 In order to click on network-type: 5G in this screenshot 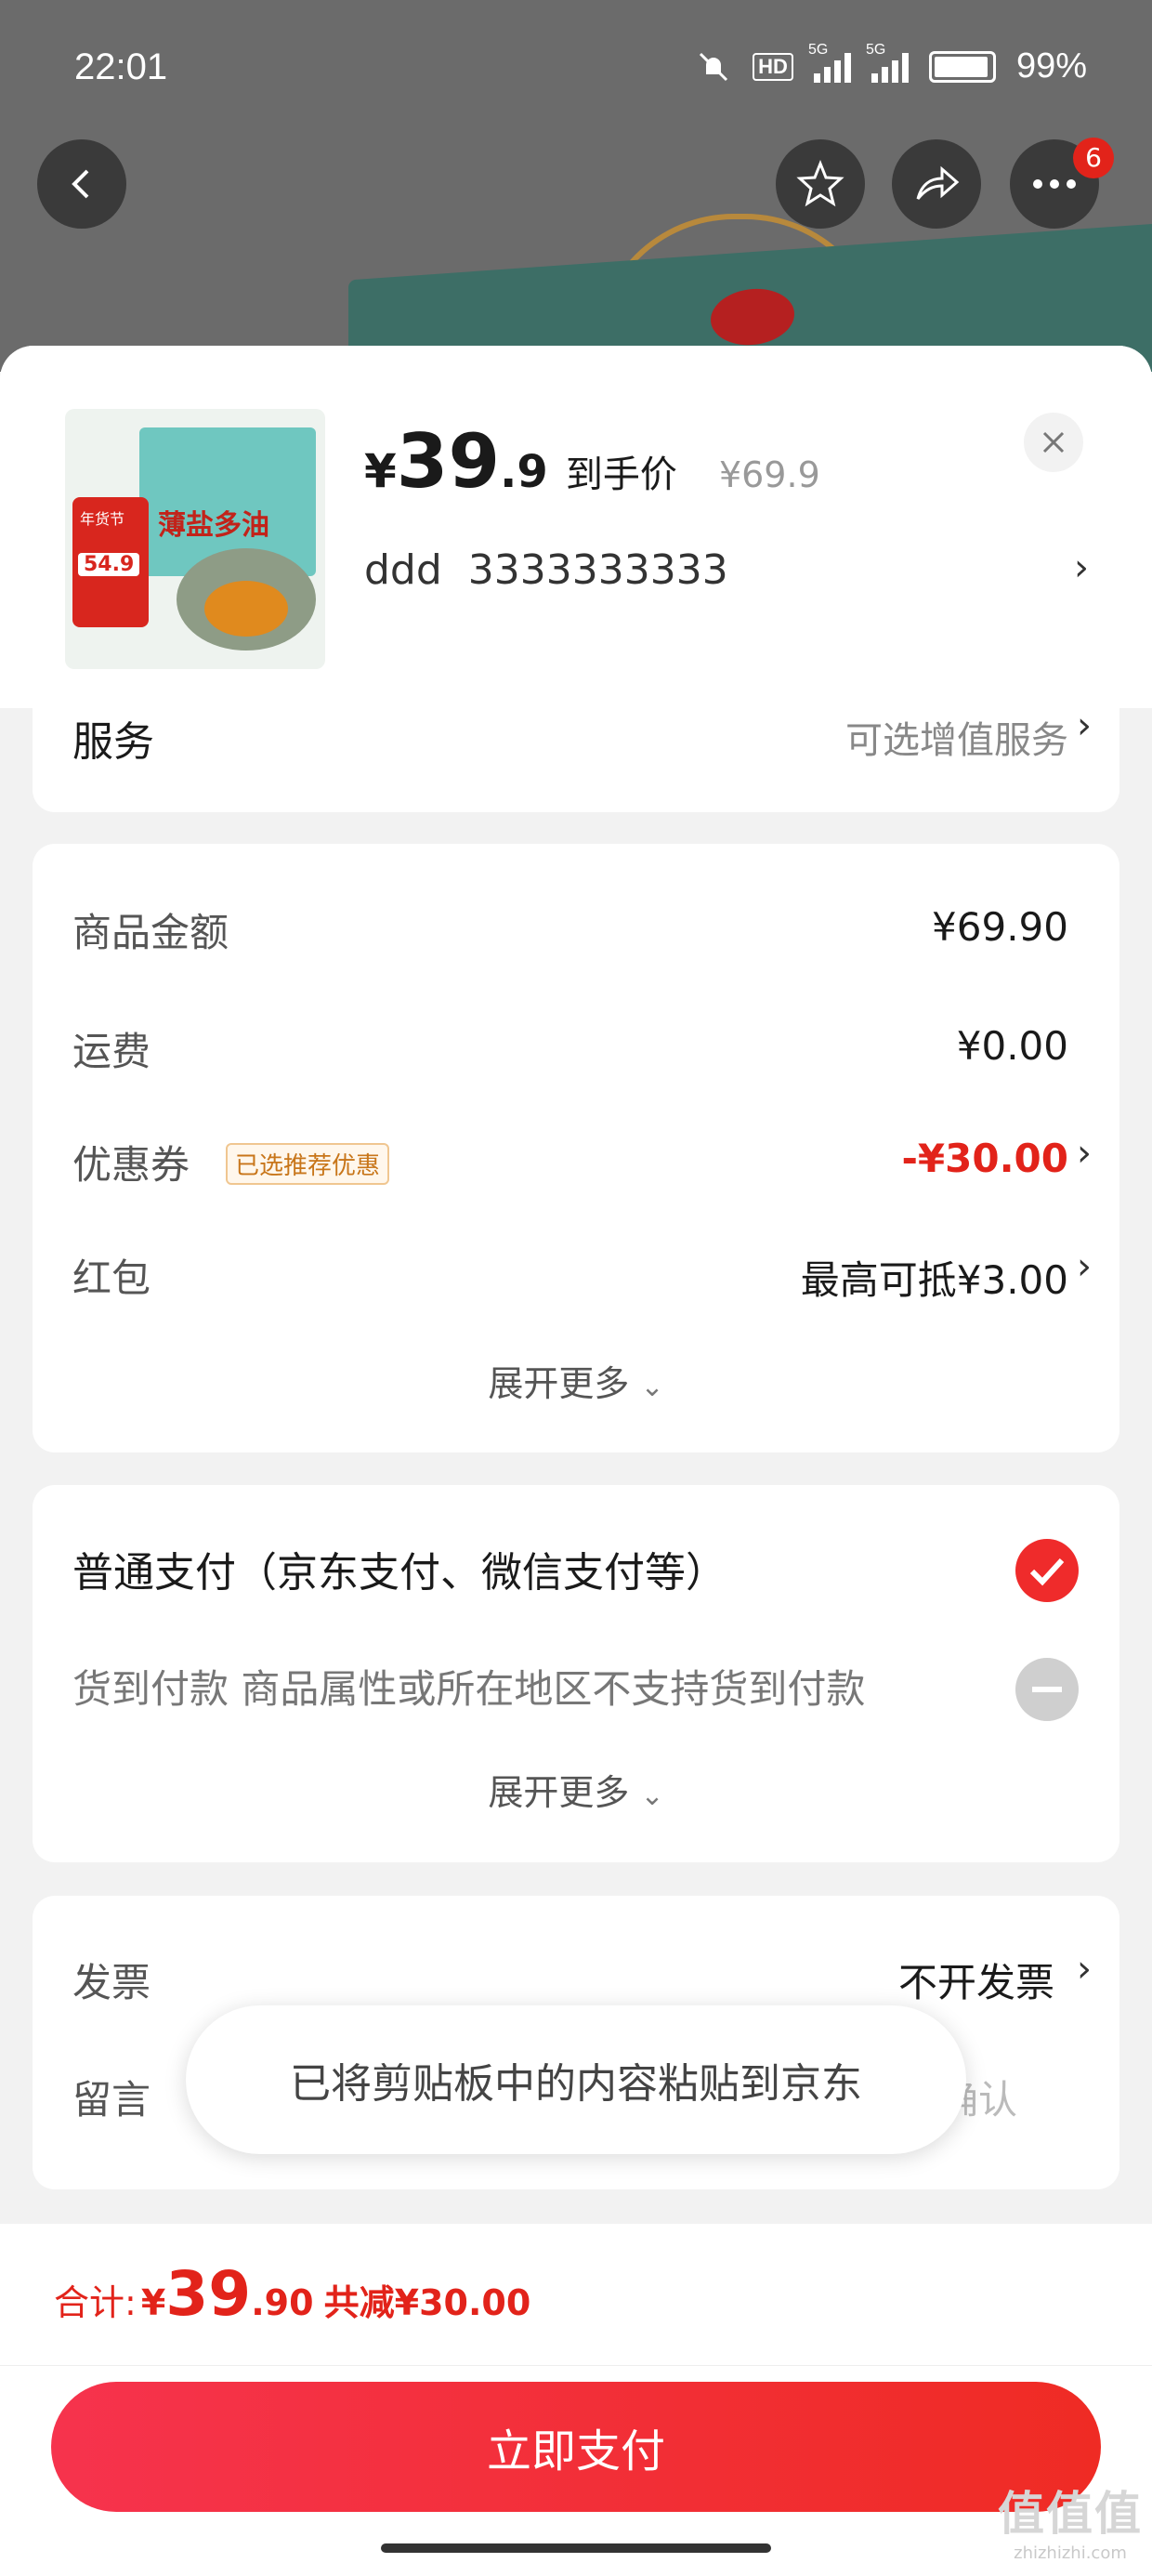, I will do `click(818, 49)`.